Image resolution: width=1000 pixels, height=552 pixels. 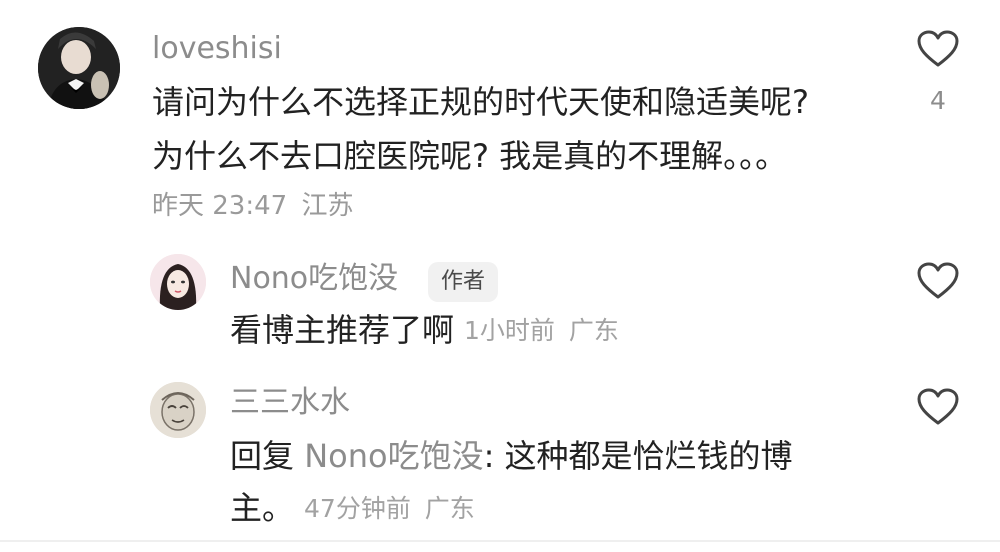 I want to click on reply-text: 看博主推荐了啊 1小时前 广东, so click(x=424, y=330).